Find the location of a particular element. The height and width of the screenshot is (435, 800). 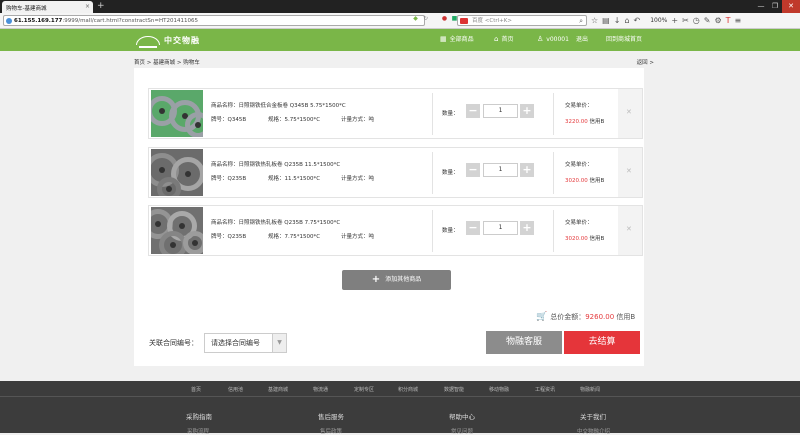

screenshot-icon: ✂ is located at coordinates (685, 20).